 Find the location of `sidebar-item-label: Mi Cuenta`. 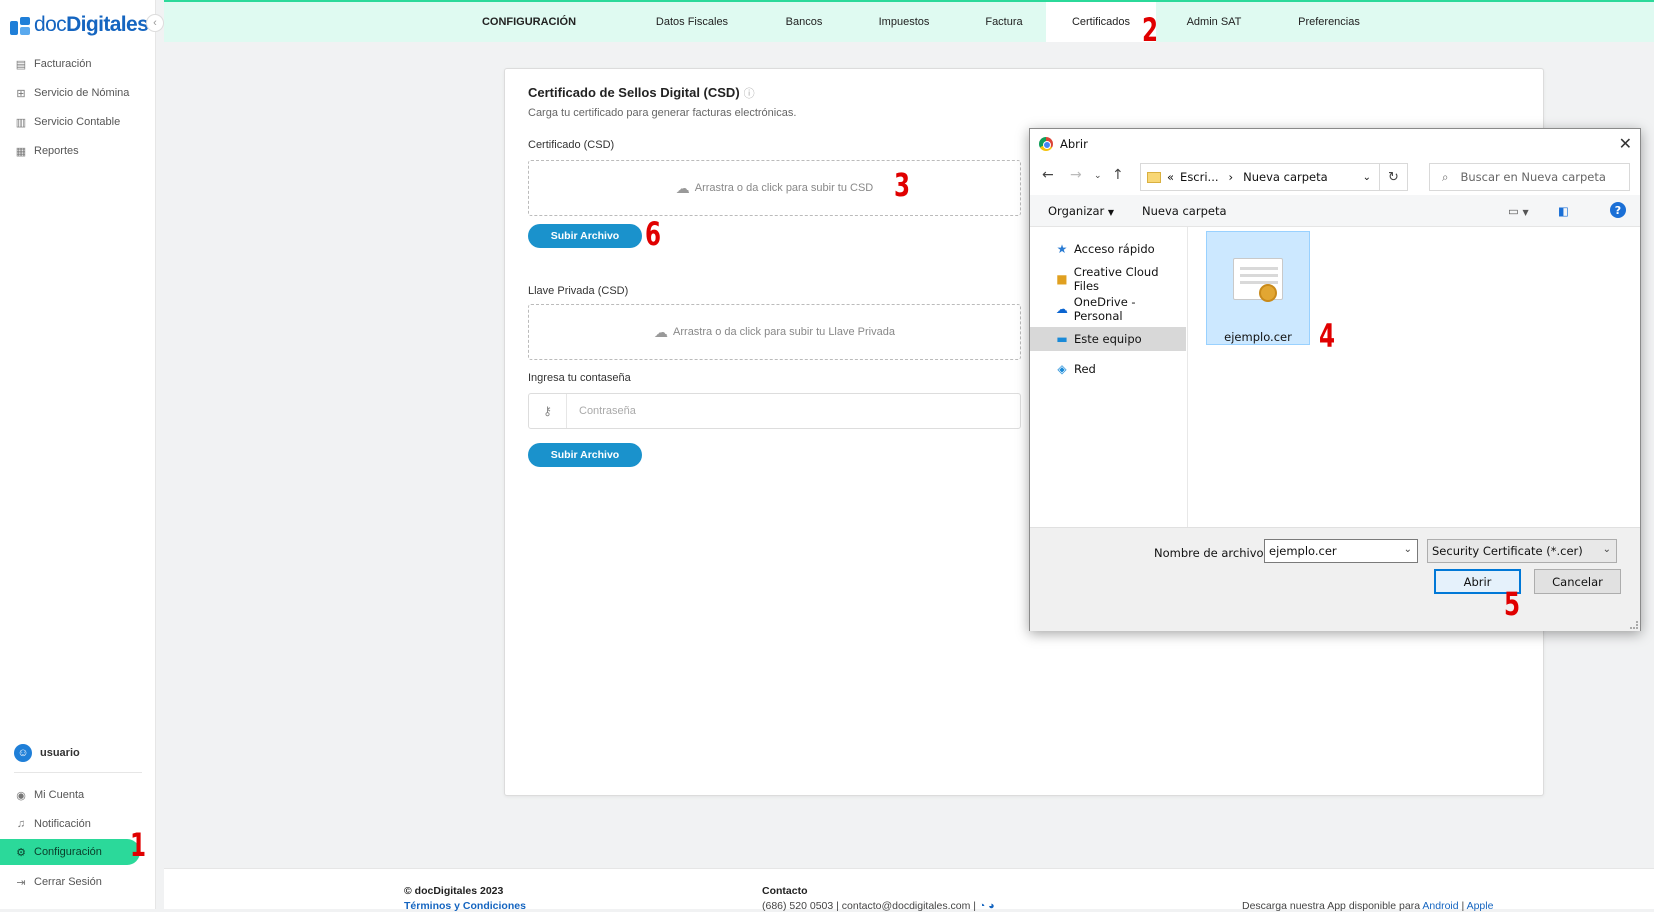

sidebar-item-label: Mi Cuenta is located at coordinates (59, 795).